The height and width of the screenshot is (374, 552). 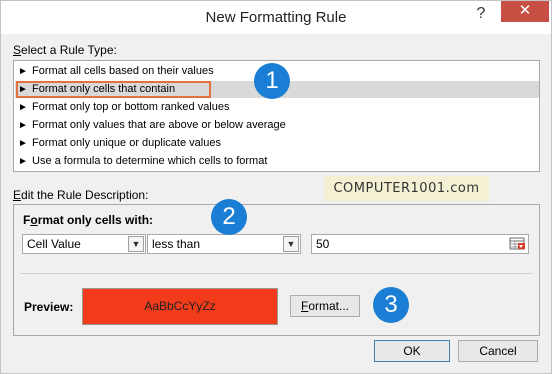 What do you see at coordinates (391, 305) in the screenshot?
I see `step-badge-3: 3` at bounding box center [391, 305].